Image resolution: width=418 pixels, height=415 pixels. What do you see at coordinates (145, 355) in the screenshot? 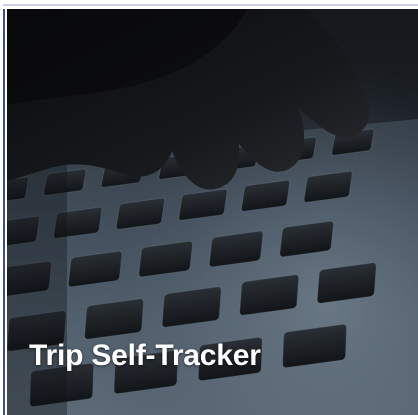
I see `tile-title: Trip Self-Tracker` at bounding box center [145, 355].